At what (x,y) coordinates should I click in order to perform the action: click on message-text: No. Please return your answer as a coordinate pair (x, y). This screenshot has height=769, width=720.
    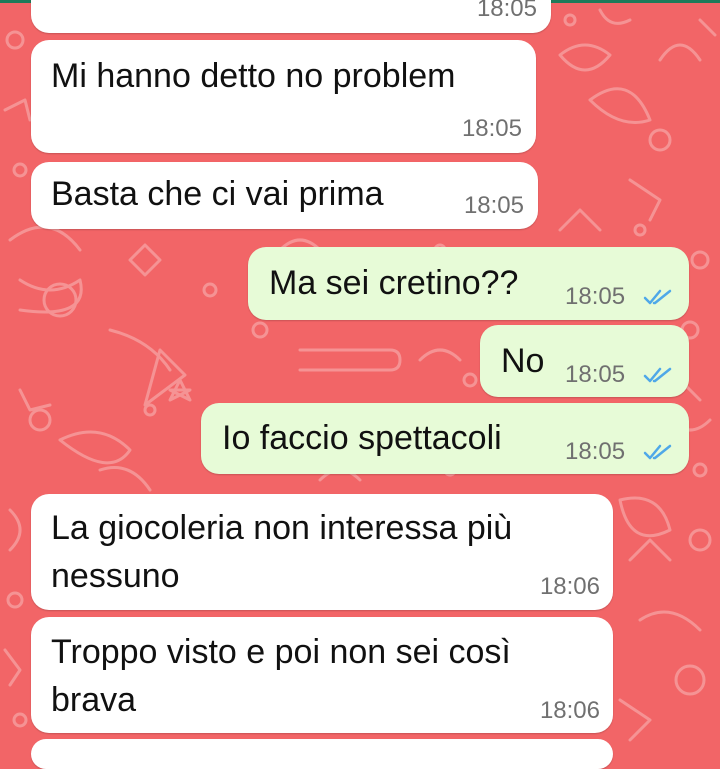
    Looking at the image, I should click on (523, 361).